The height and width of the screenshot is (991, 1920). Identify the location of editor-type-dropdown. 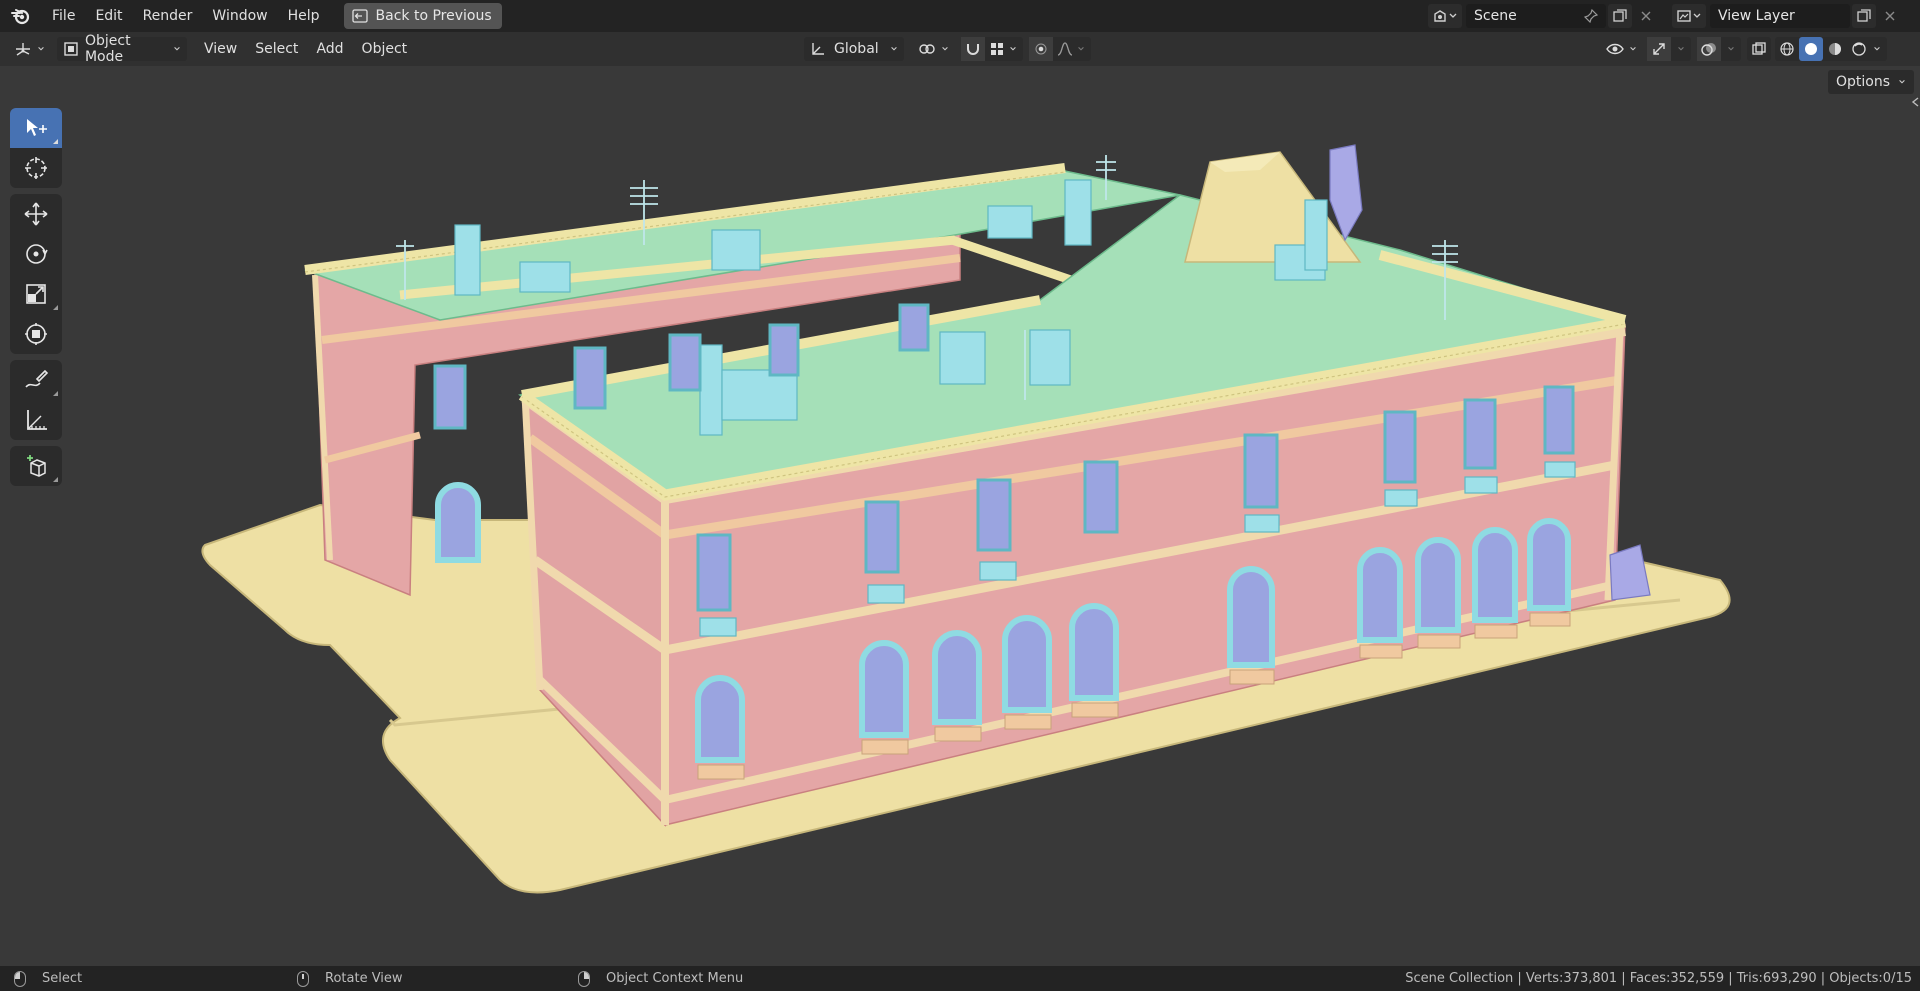
(29, 49).